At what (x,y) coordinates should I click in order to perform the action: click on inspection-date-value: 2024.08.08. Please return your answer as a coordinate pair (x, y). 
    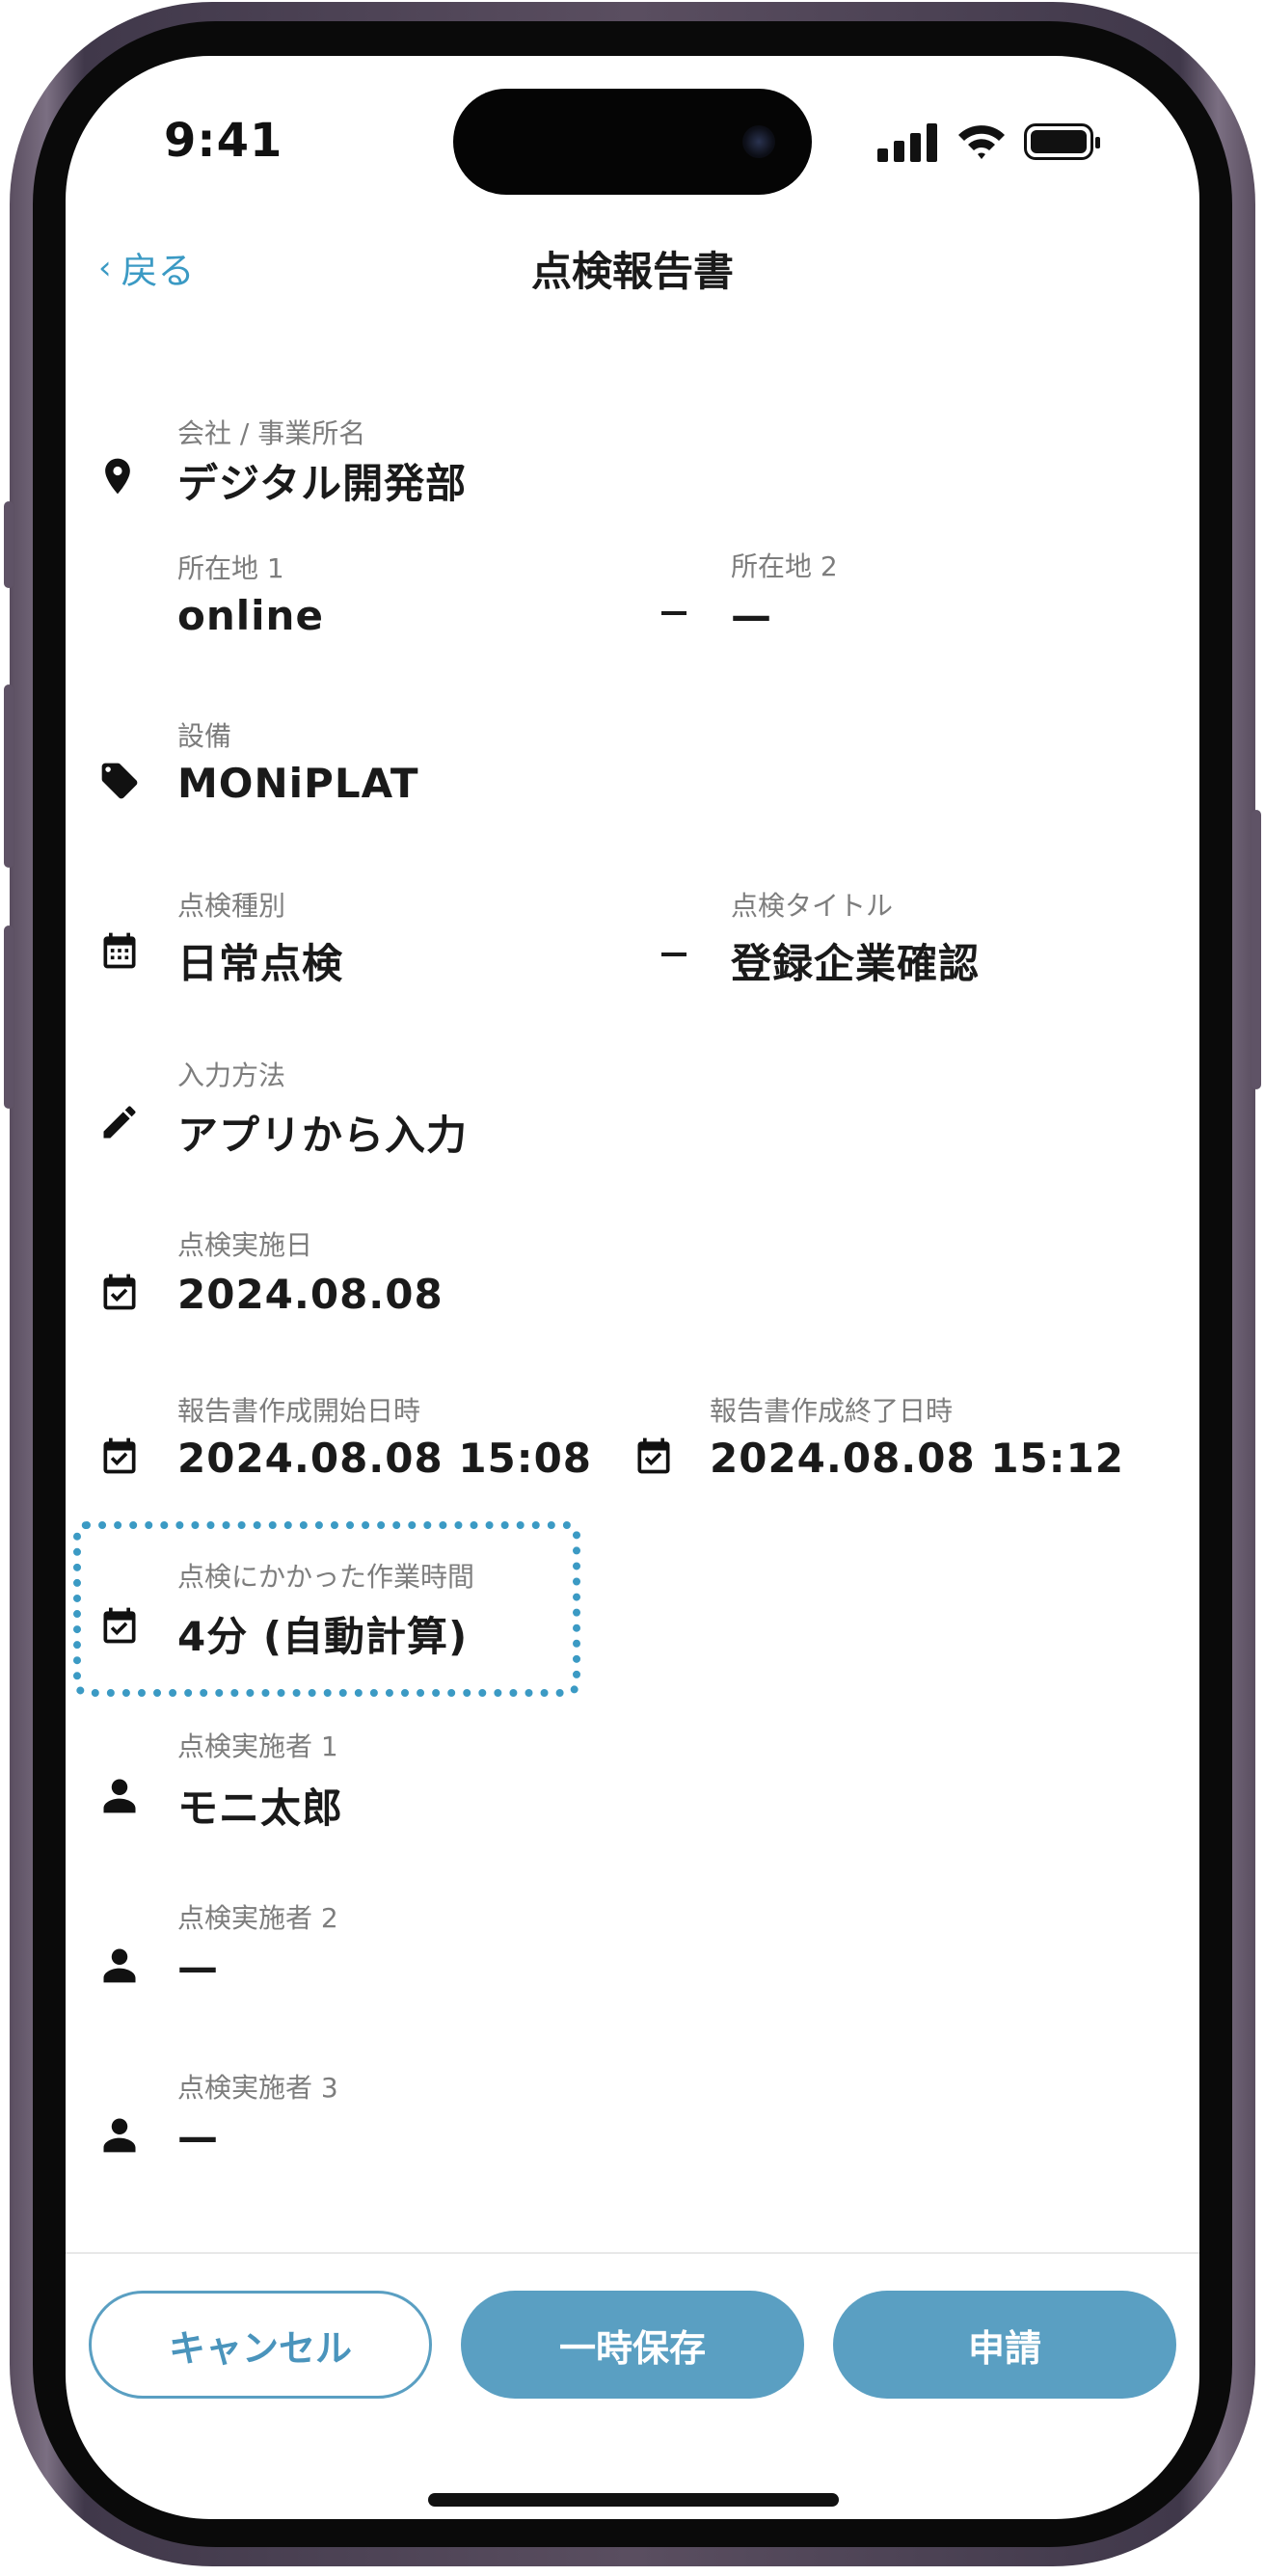
    Looking at the image, I should click on (311, 1294).